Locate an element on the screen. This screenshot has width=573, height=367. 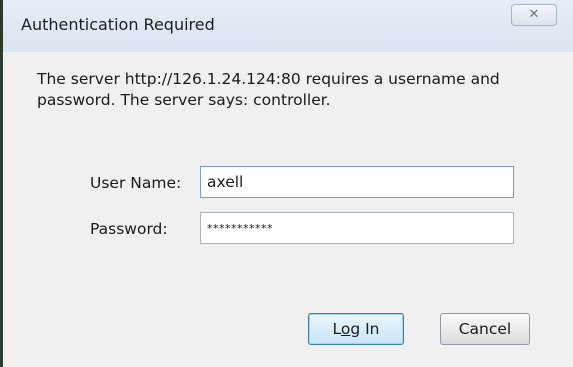
close-button: ✕ is located at coordinates (534, 15).